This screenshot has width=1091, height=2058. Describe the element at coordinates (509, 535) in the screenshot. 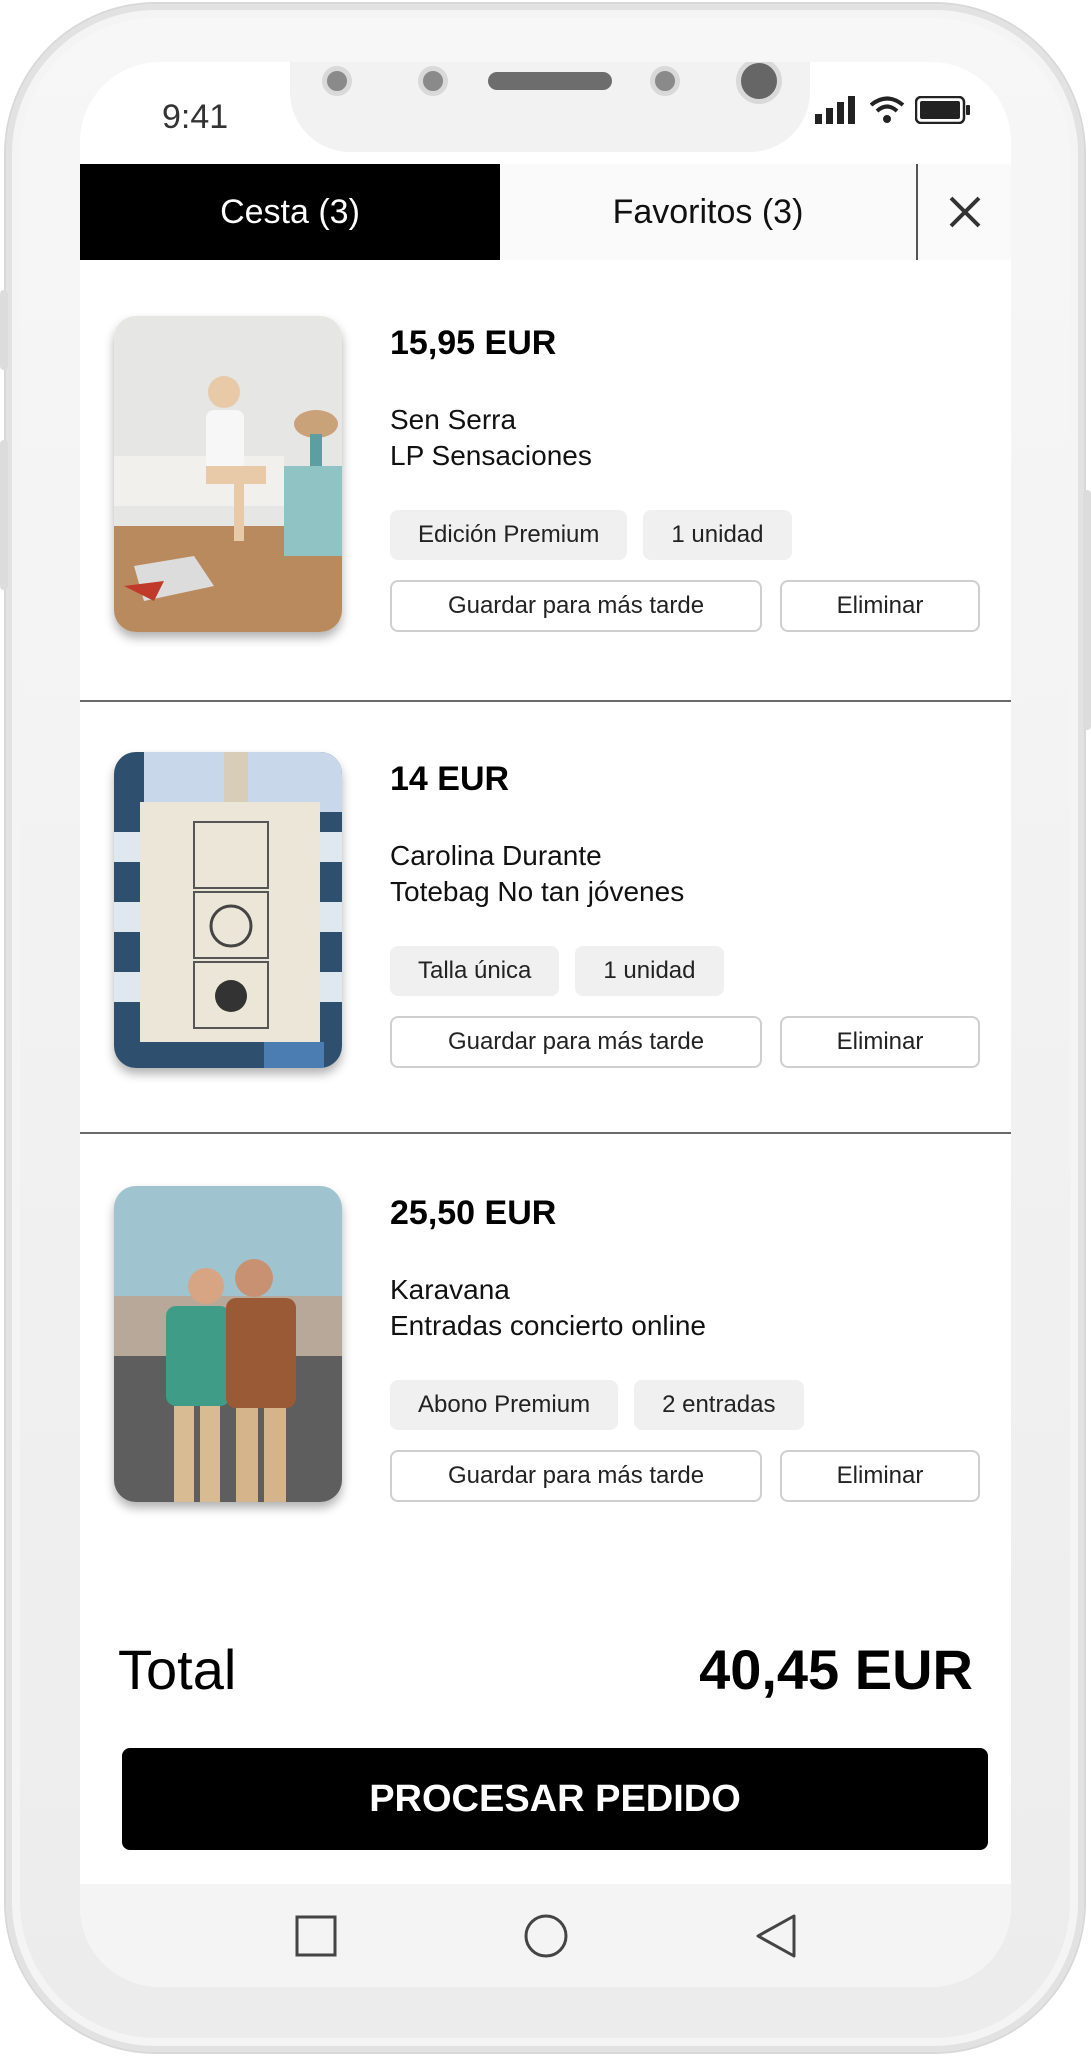

I see `variant-chip: Edición Premium` at that location.